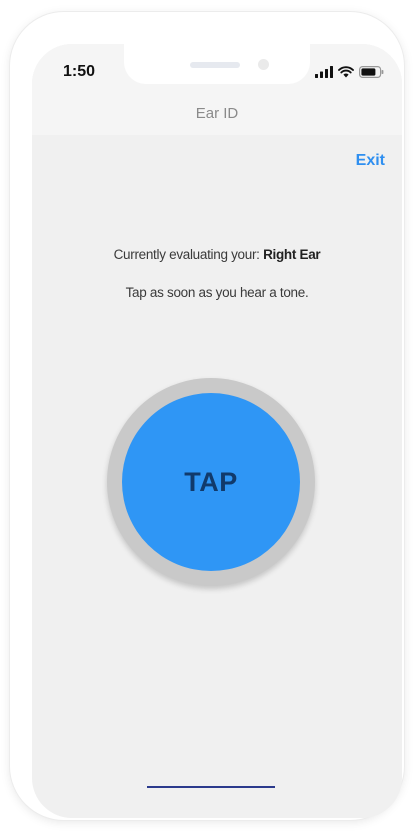  What do you see at coordinates (186, 254) in the screenshot?
I see `evaluating-prefix: Currently evaluating your:` at bounding box center [186, 254].